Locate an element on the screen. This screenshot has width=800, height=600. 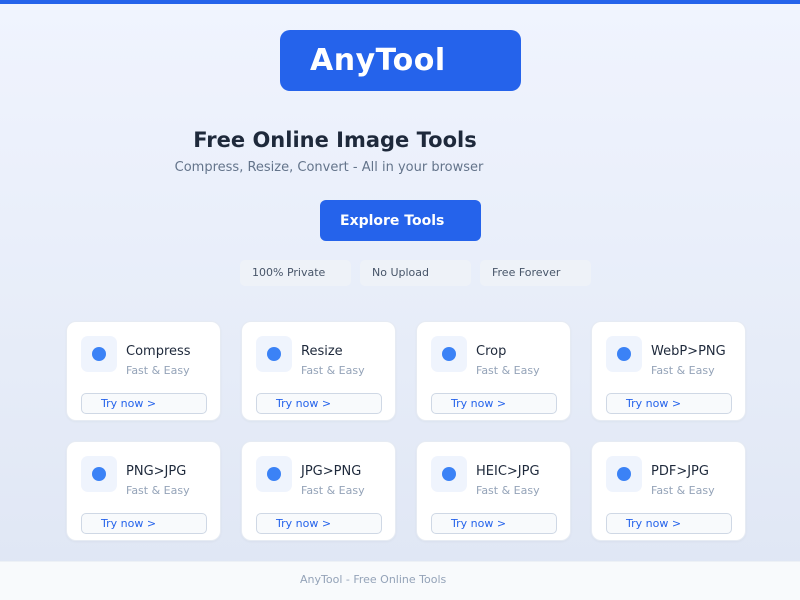
tool-card-title: HEIC>JPG is located at coordinates (508, 471).